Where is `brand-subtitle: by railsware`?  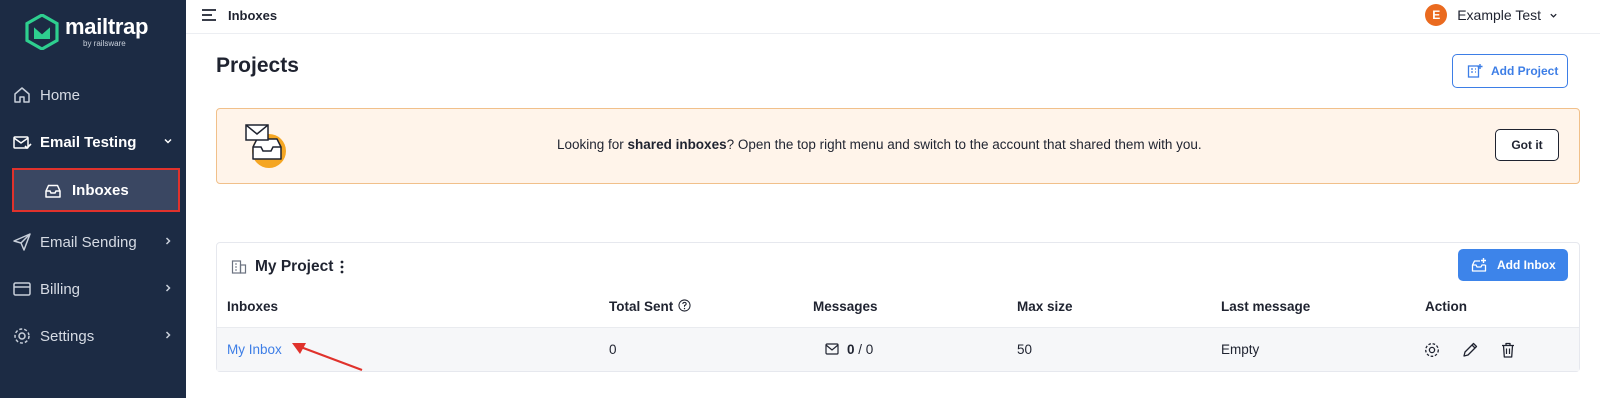 brand-subtitle: by railsware is located at coordinates (104, 43).